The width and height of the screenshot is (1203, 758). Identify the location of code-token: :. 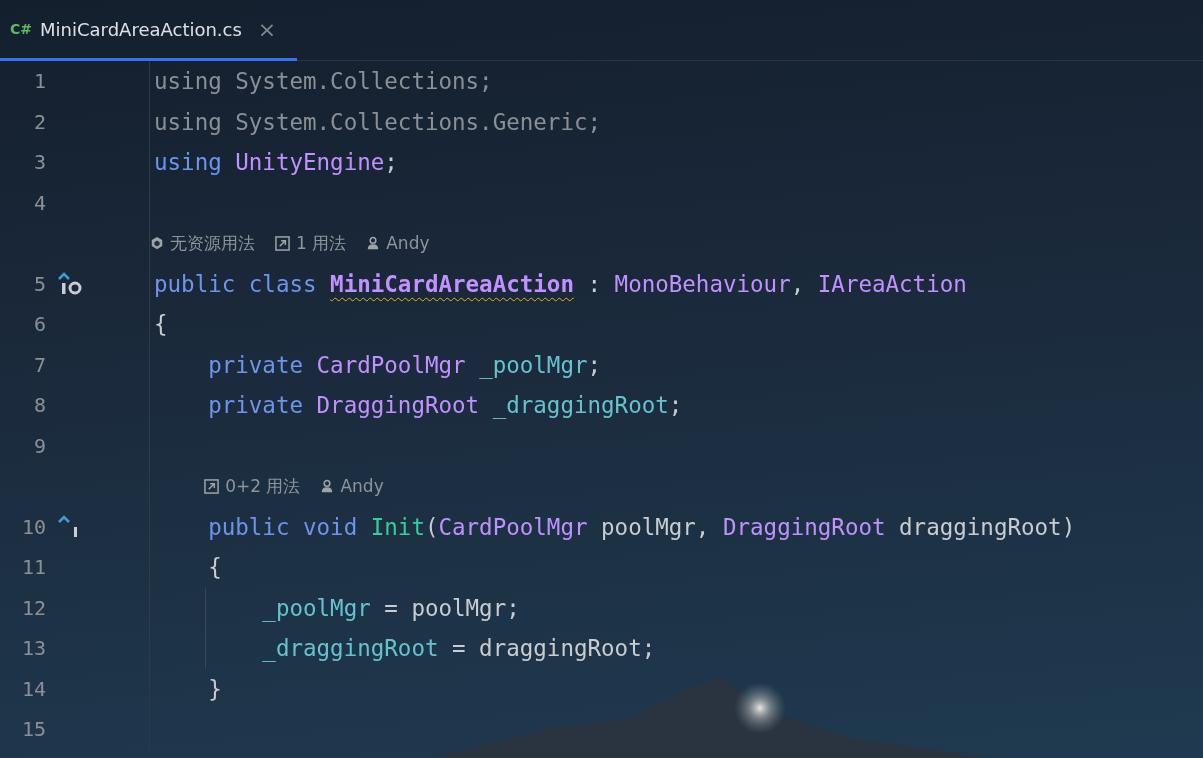
(594, 283).